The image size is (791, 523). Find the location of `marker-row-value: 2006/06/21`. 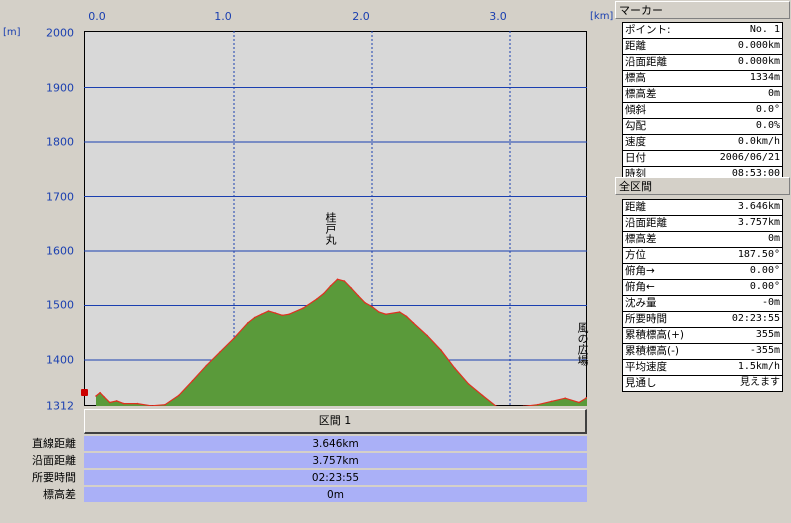

marker-row-value: 2006/06/21 is located at coordinates (749, 157).